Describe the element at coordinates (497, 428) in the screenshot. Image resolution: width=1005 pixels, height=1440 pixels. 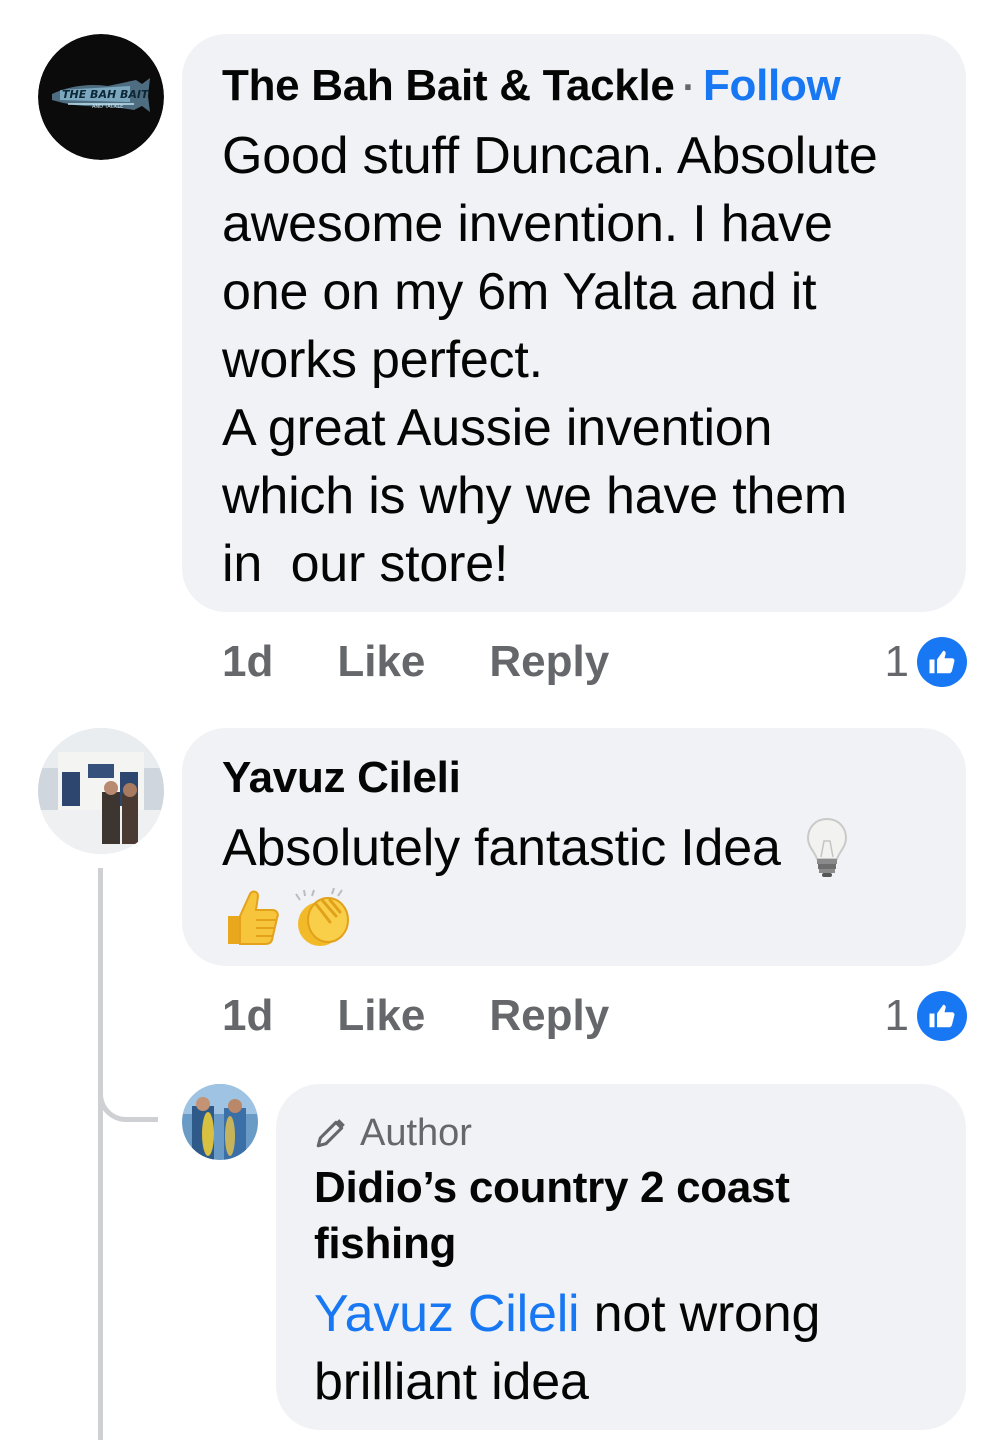
I see `comment-text-line: A great Aussie invention` at that location.